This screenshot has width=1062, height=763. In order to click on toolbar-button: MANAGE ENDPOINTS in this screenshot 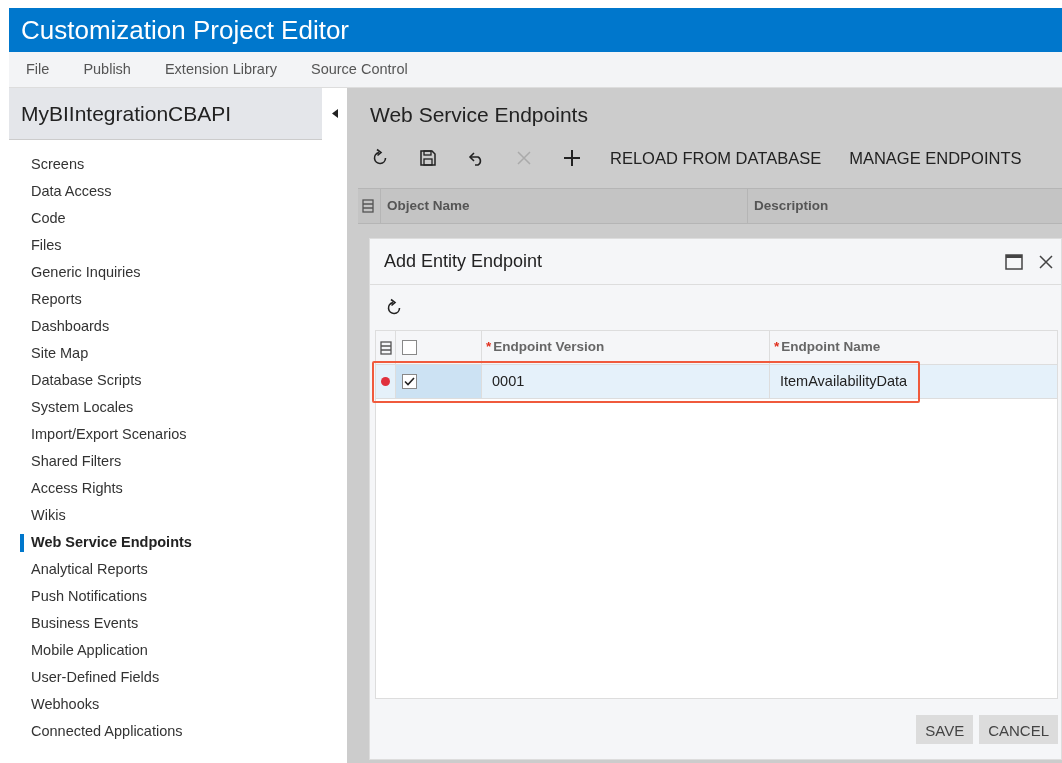, I will do `click(935, 158)`.